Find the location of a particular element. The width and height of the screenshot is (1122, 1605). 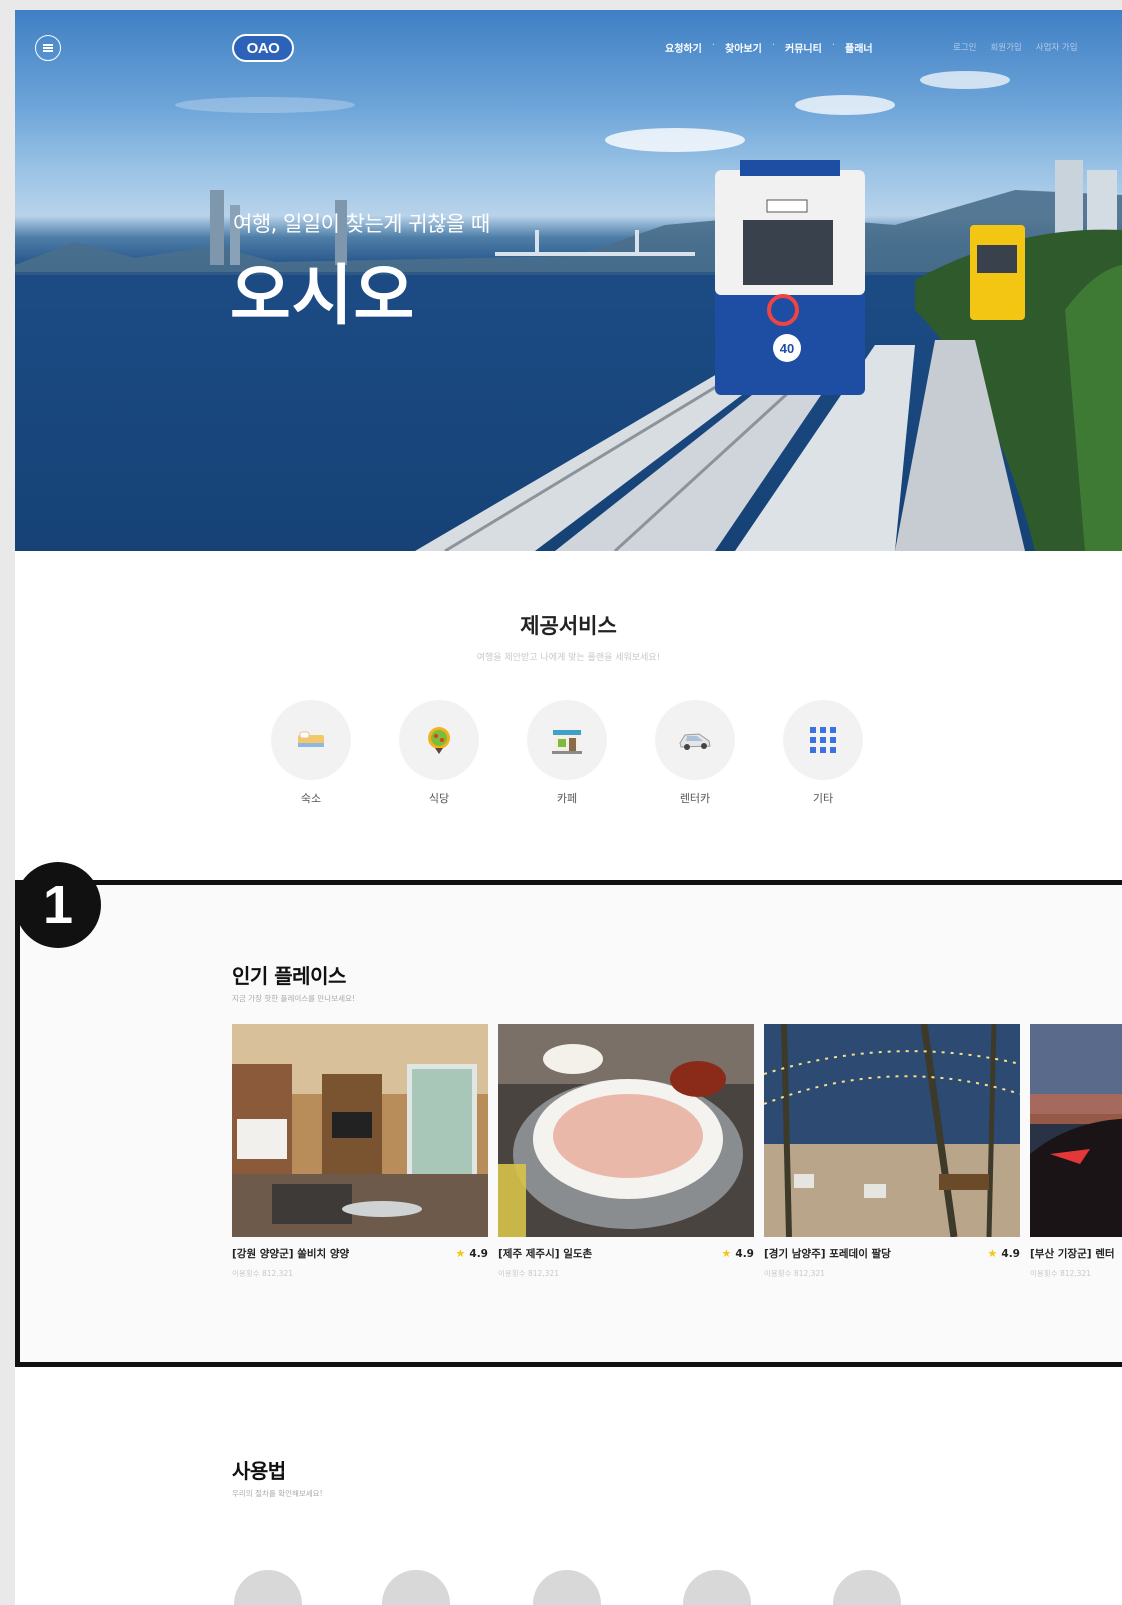

service-item-restaurant: 식당 is located at coordinates (439, 753).